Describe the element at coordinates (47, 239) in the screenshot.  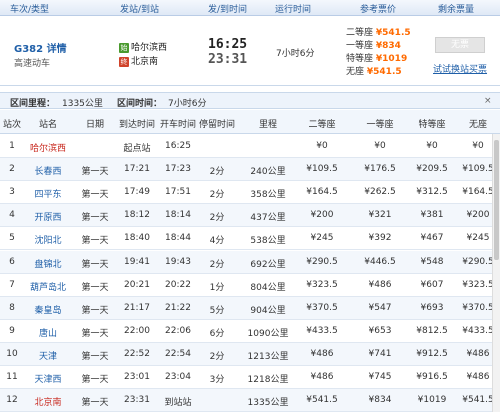
I see `station-link: 沈阳北` at that location.